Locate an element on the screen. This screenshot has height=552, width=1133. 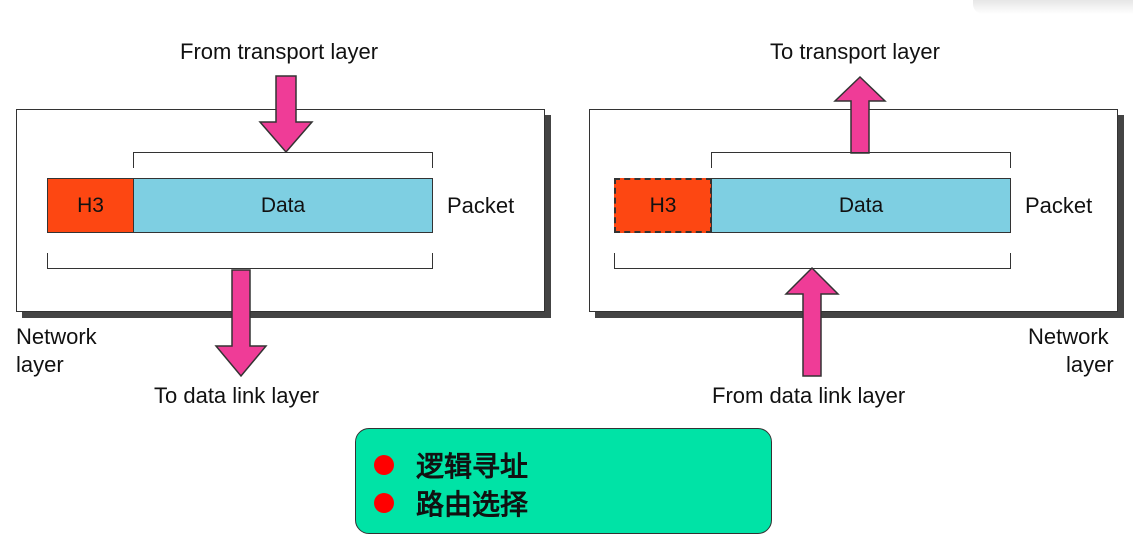
down-arrow-from-transport is located at coordinates (286, 114).